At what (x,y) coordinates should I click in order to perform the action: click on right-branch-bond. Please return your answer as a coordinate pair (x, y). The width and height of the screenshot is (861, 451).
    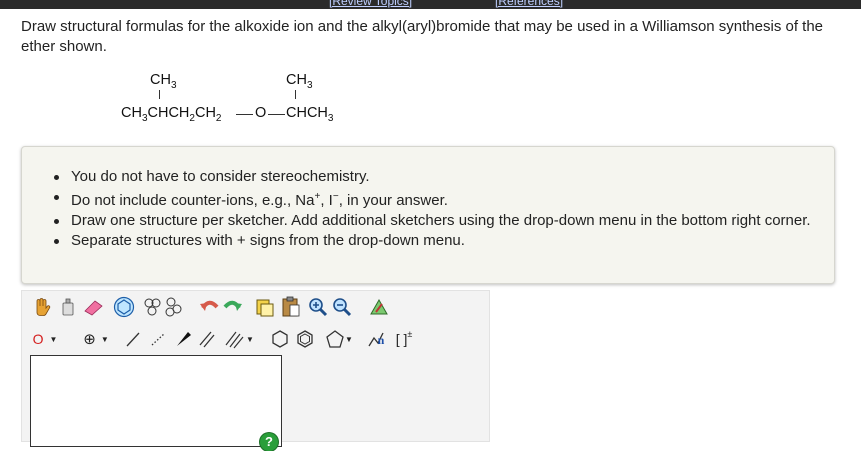
    Looking at the image, I should click on (295, 94).